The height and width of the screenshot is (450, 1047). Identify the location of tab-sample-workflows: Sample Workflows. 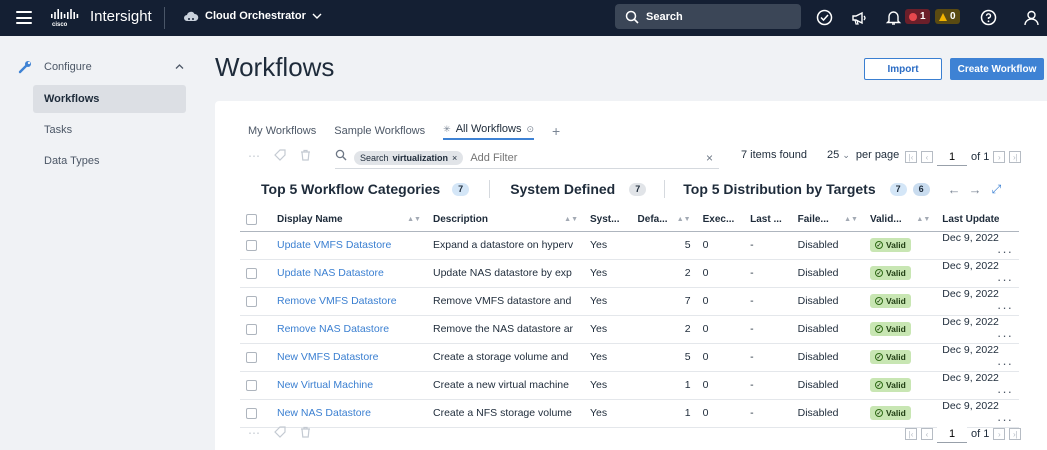
(379, 131).